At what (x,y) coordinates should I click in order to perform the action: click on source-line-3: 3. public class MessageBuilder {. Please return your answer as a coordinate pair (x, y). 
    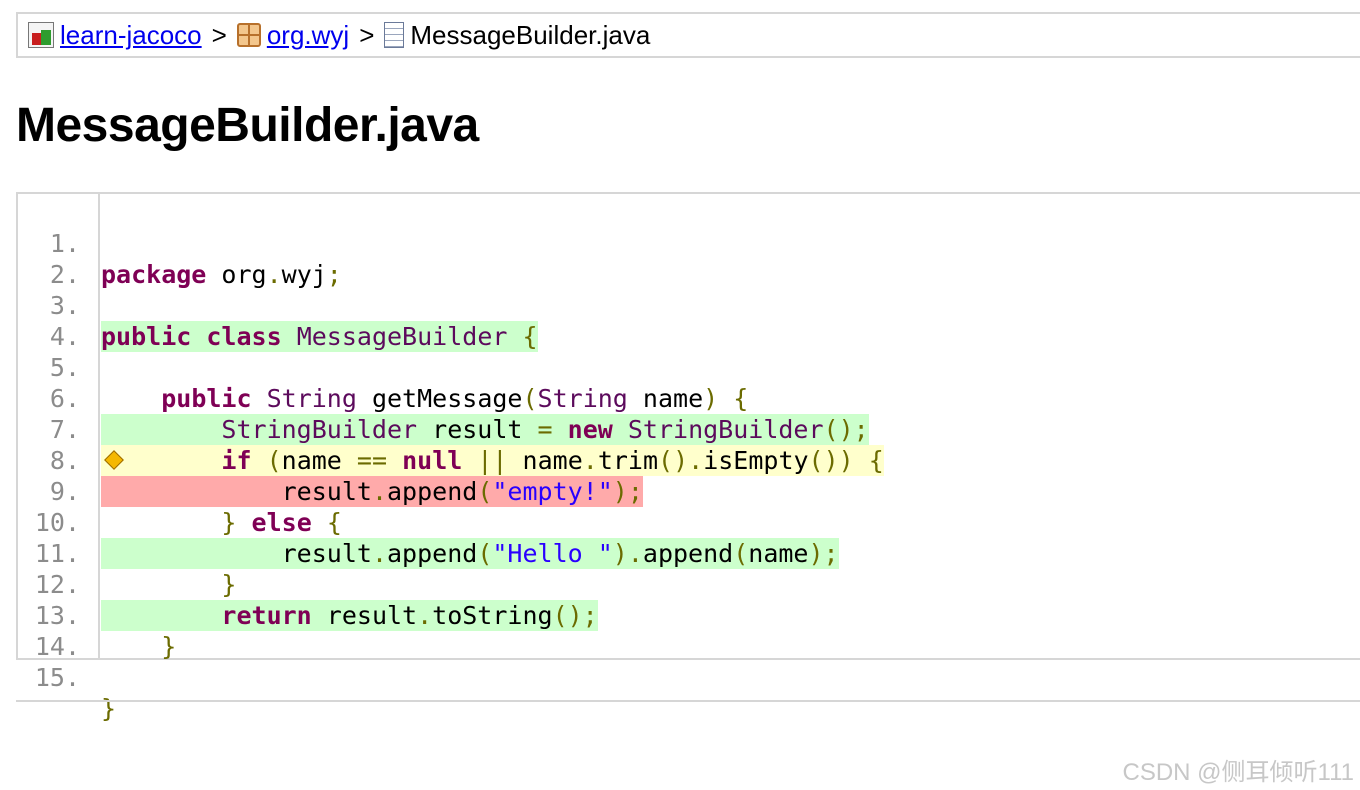
    Looking at the image, I should click on (689, 305).